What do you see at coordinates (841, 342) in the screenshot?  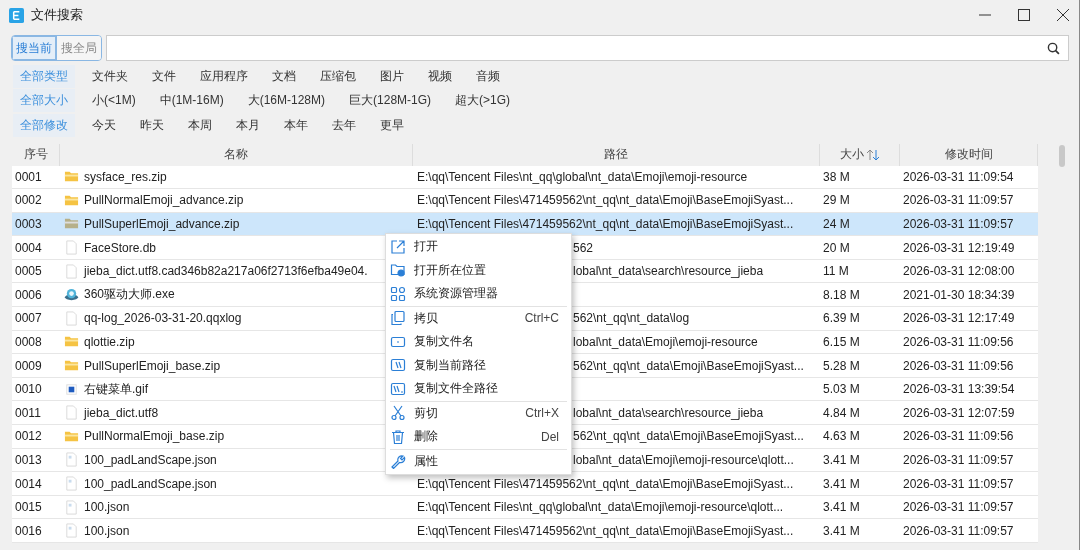 I see `table-cell-text: 6.15 M` at bounding box center [841, 342].